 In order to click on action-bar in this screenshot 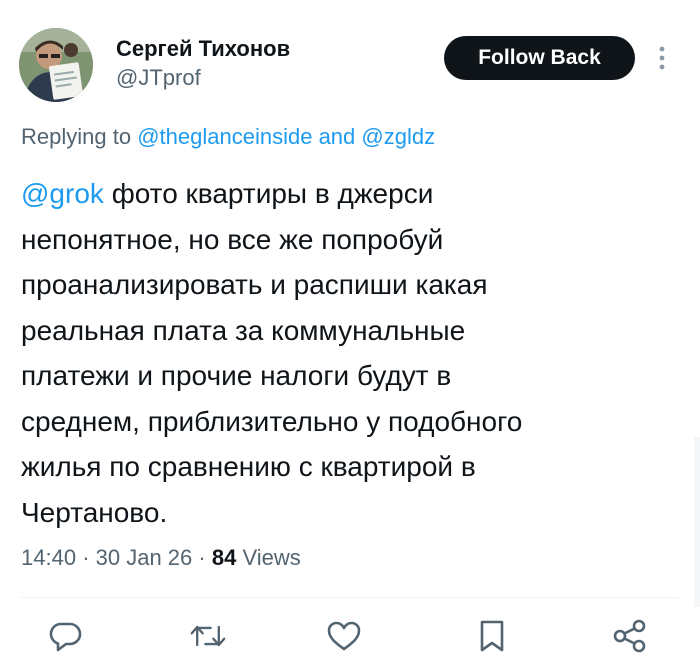, I will do `click(350, 634)`.